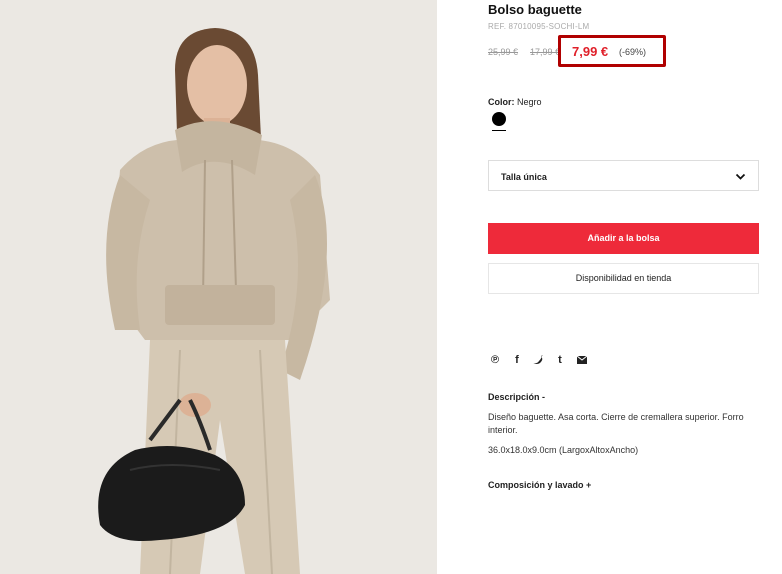 The height and width of the screenshot is (574, 782). I want to click on color-label: Color: Negro, so click(515, 102).